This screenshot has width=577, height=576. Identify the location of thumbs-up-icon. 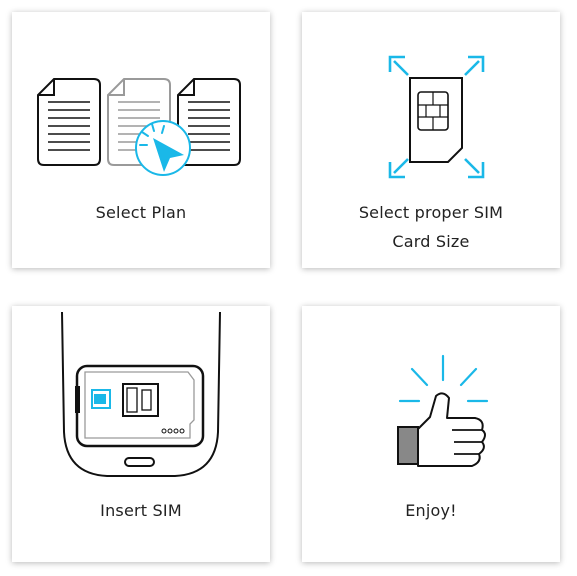
(443, 410).